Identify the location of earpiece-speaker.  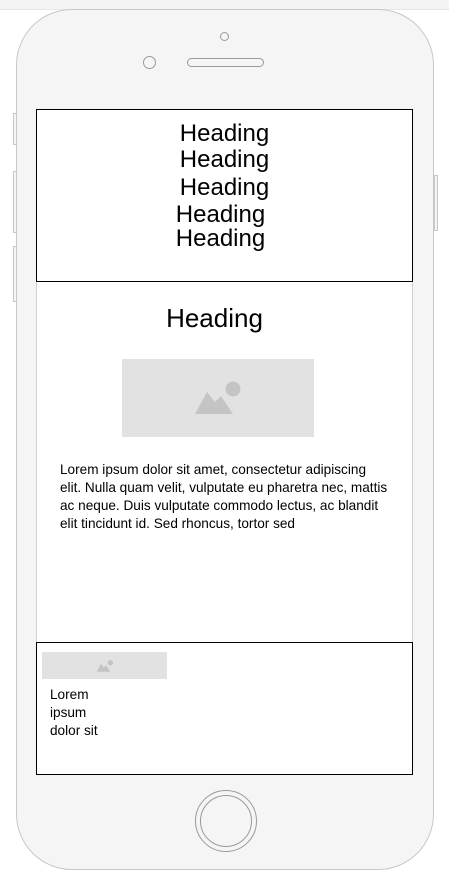
(225, 62).